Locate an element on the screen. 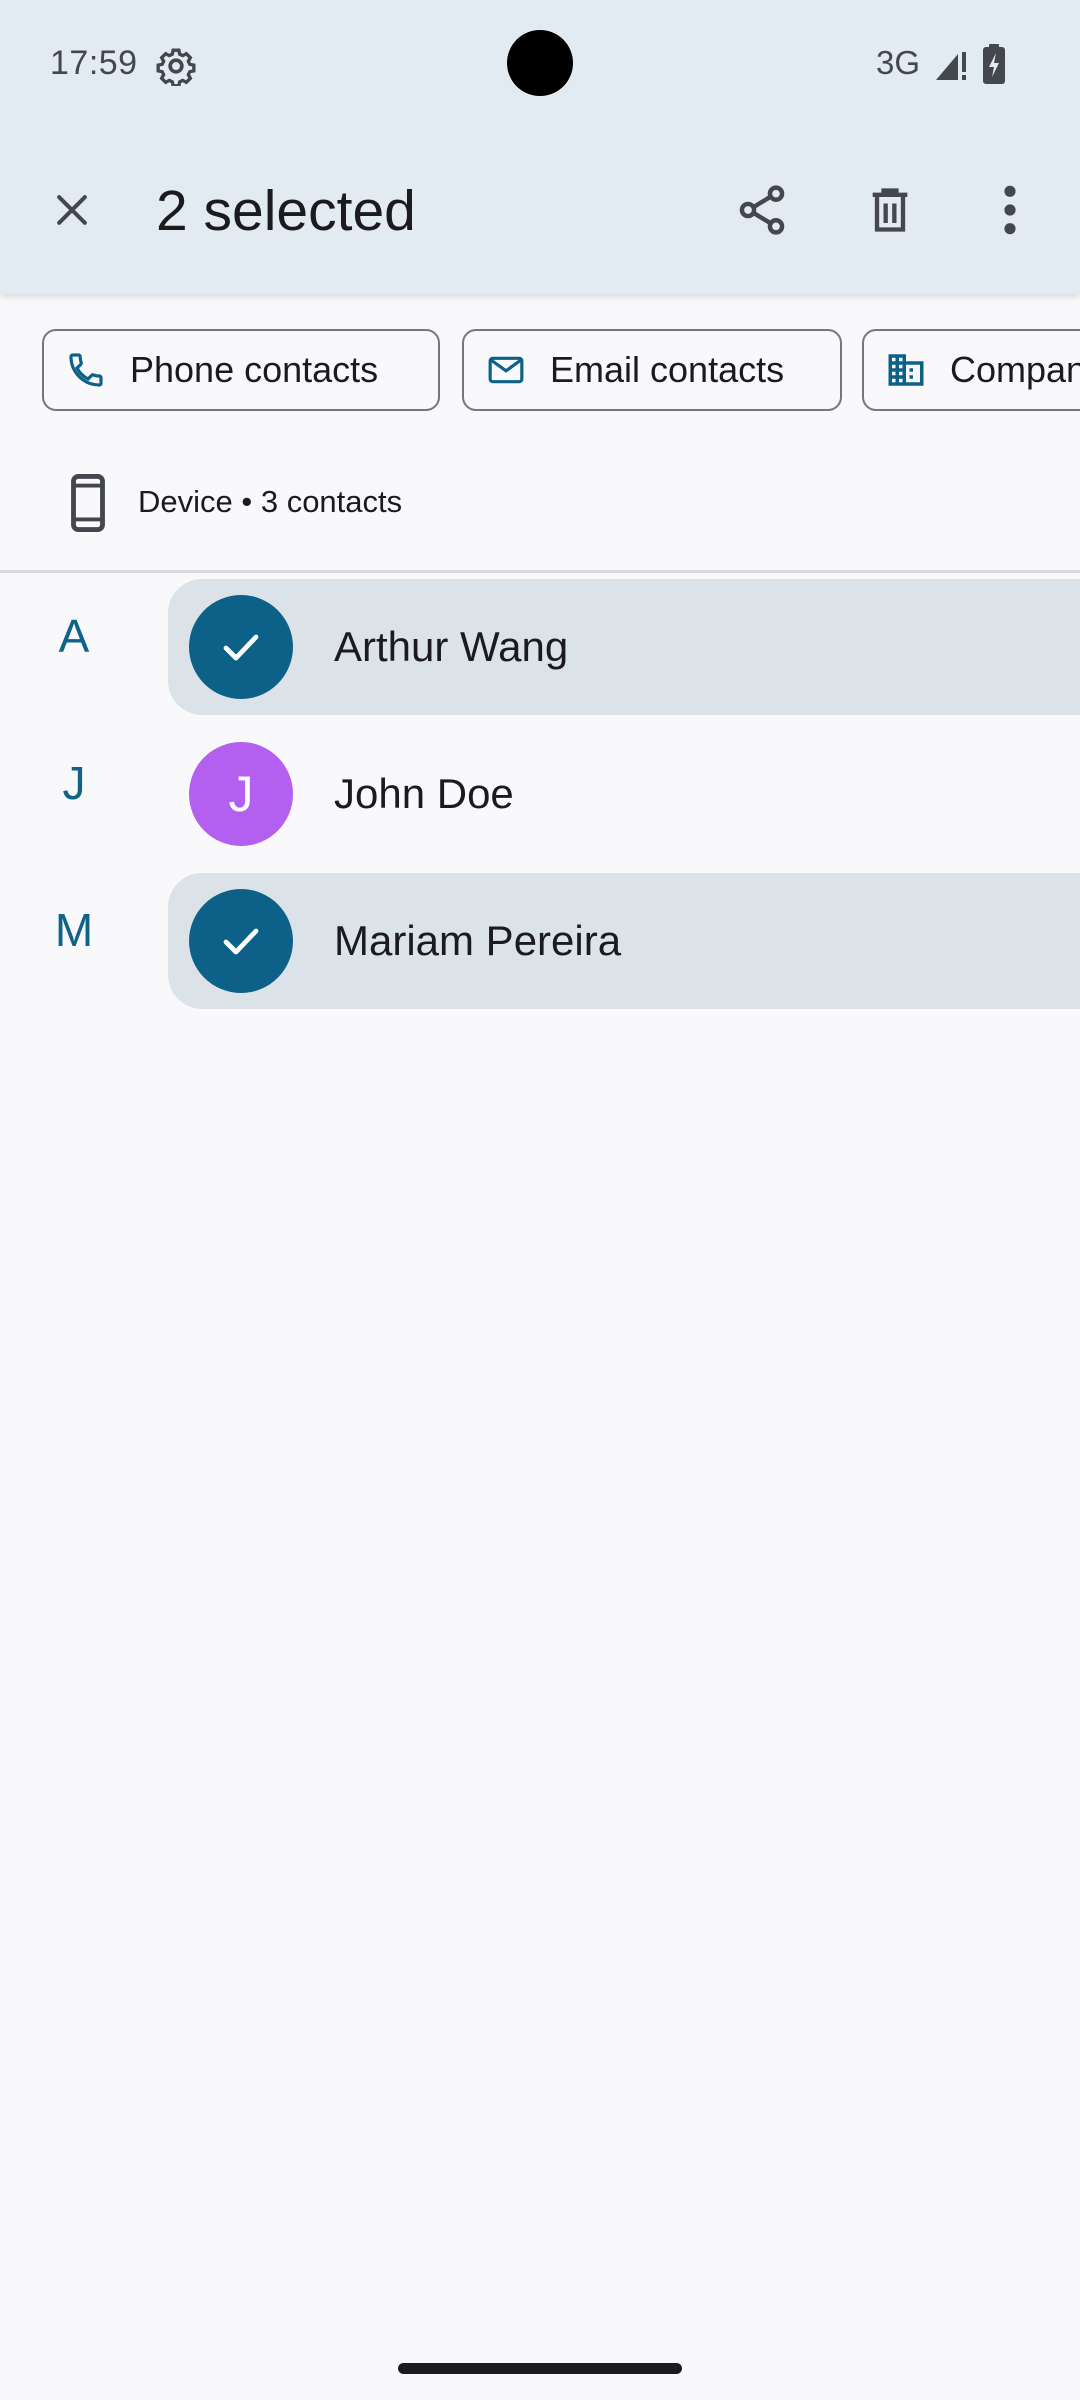 This screenshot has width=1080, height=2400. contact-name: John Doe is located at coordinates (424, 793).